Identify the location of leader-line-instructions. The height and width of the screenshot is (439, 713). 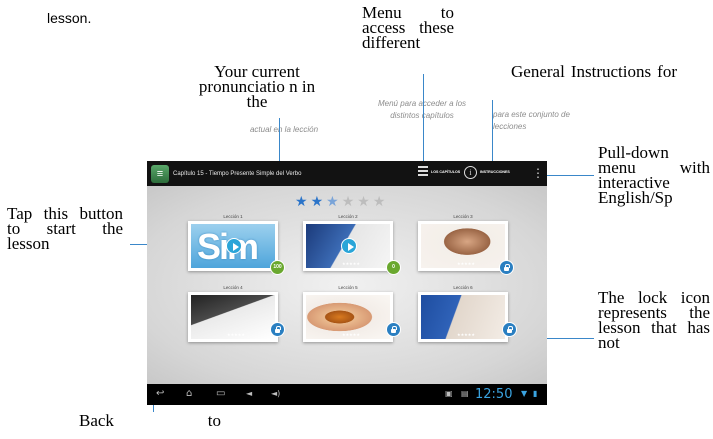
(492, 132).